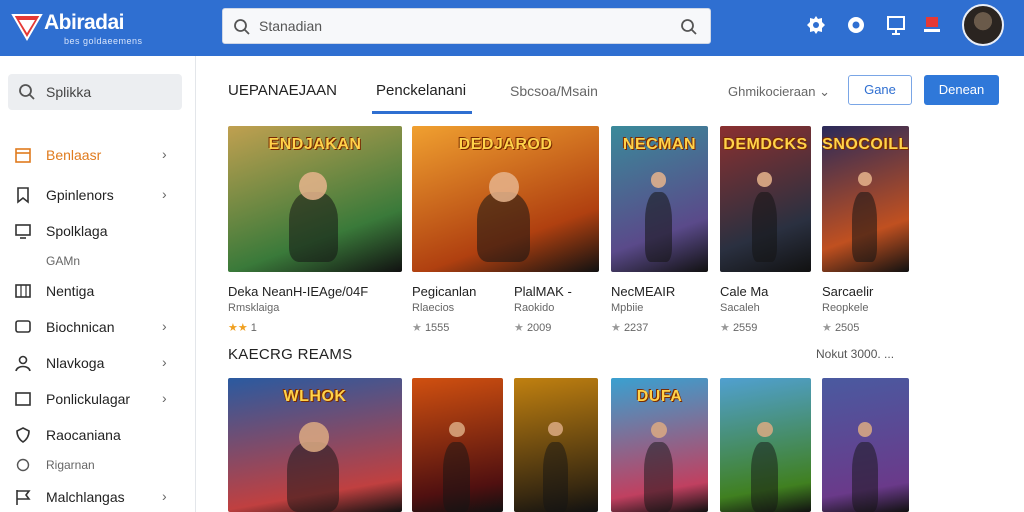 The height and width of the screenshot is (512, 1024). I want to click on avatar, so click(983, 25).